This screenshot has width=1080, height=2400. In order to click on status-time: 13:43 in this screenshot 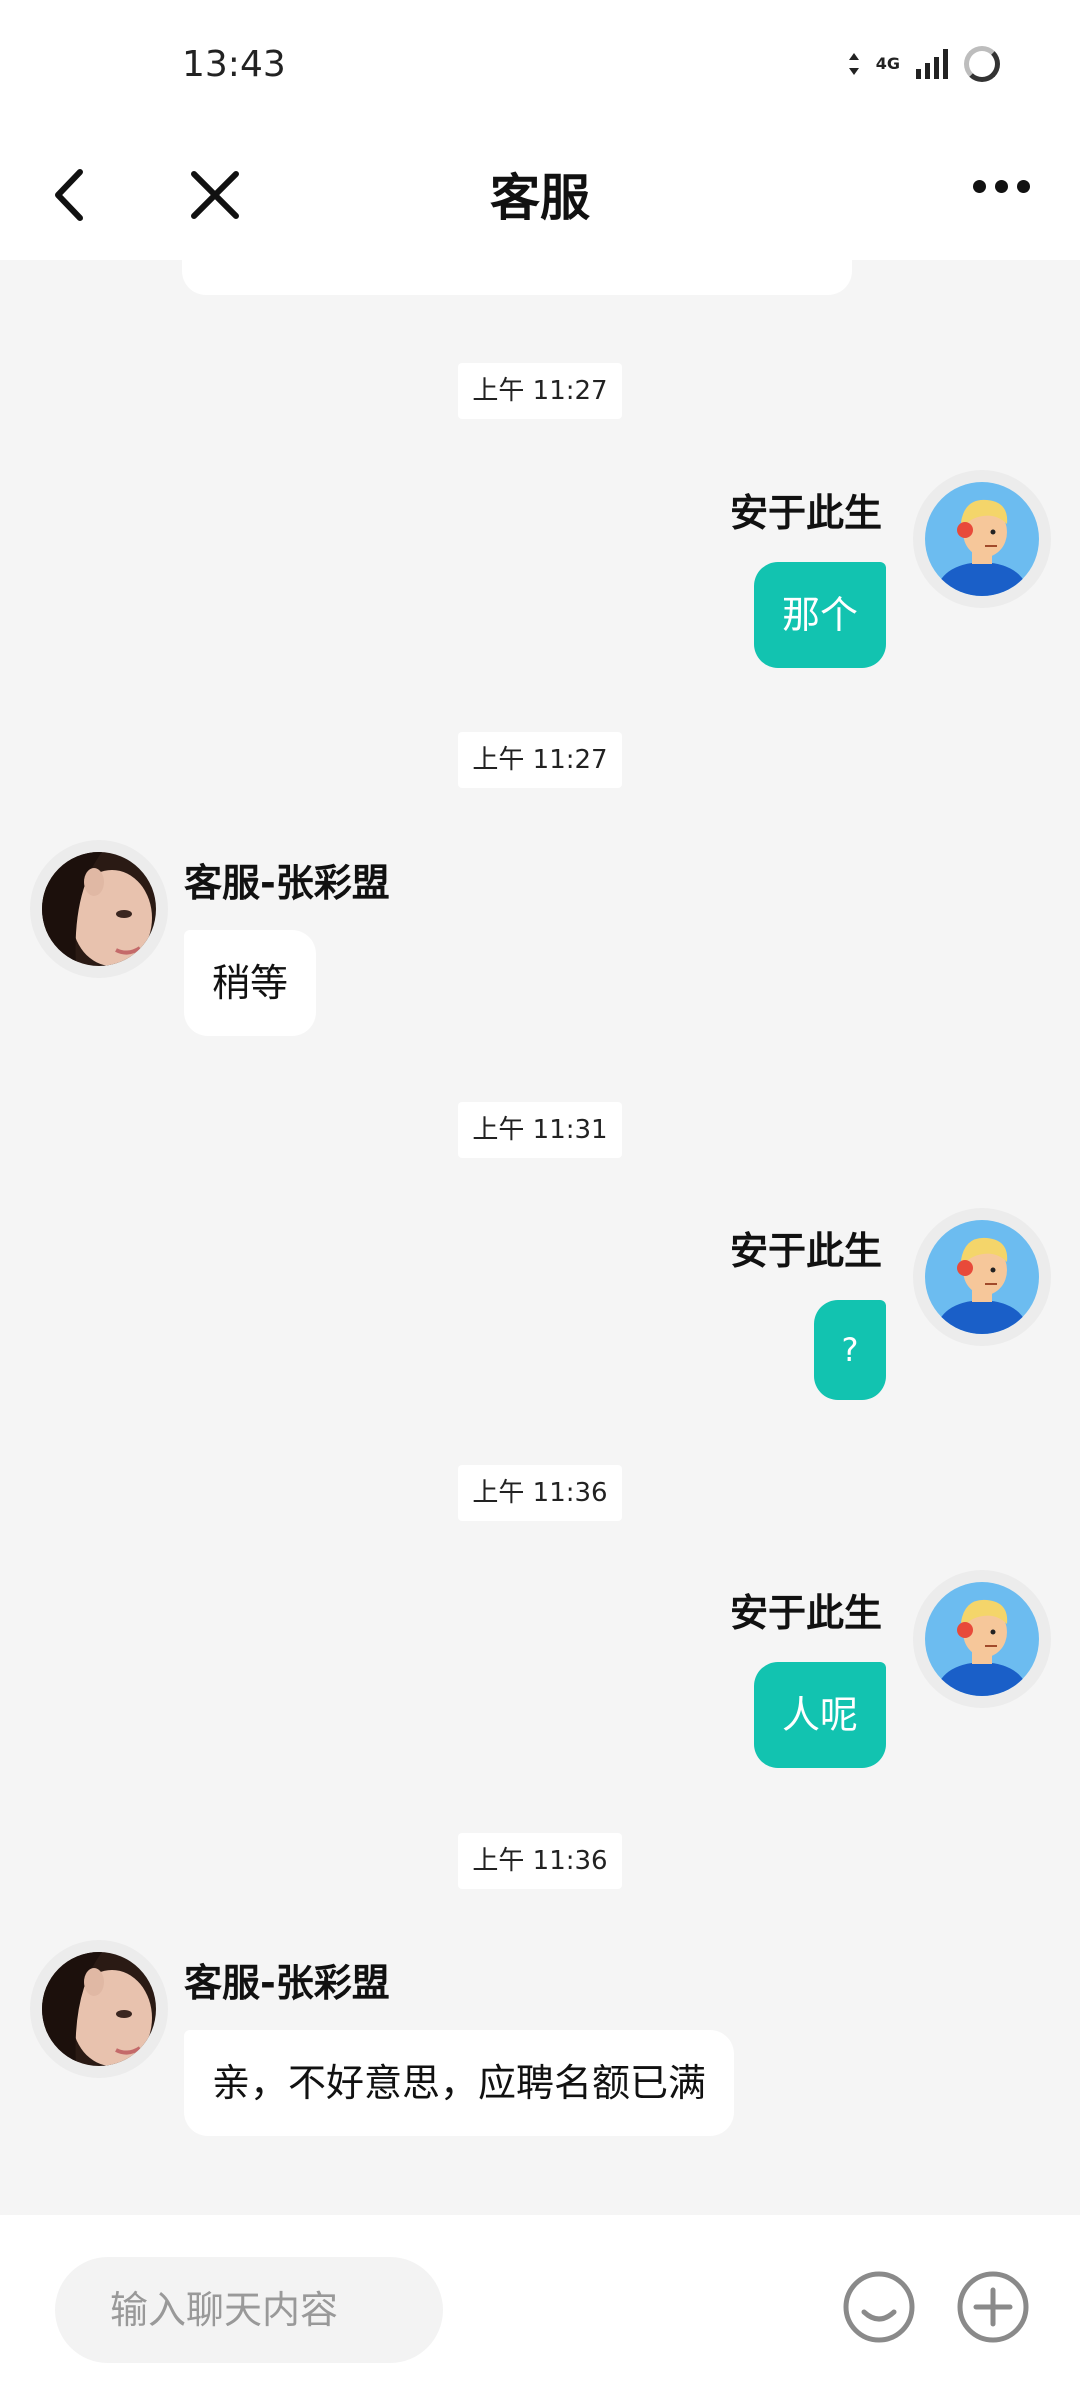, I will do `click(234, 64)`.